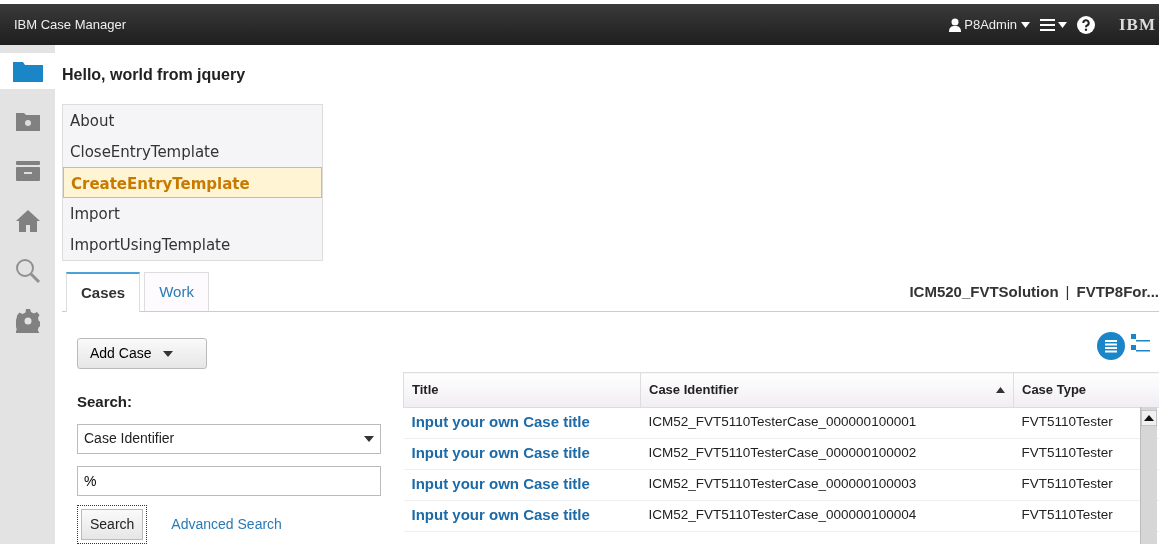  Describe the element at coordinates (827, 484) in the screenshot. I see `table-cell: ICM52_FVT5110TesterCase_000000100003` at that location.